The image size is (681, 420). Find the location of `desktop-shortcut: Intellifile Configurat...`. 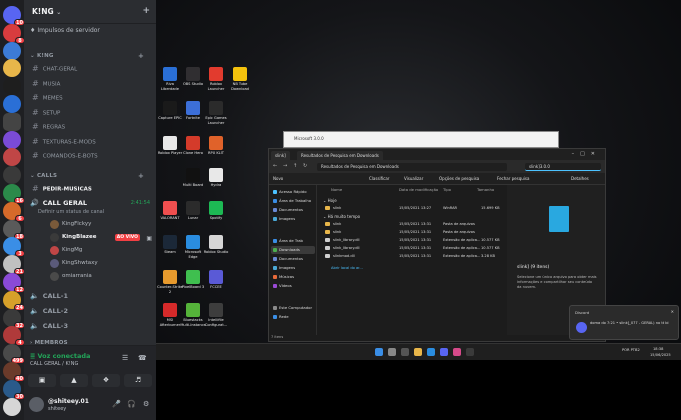

desktop-shortcut: Intellifile Configurat... is located at coordinates (216, 315).